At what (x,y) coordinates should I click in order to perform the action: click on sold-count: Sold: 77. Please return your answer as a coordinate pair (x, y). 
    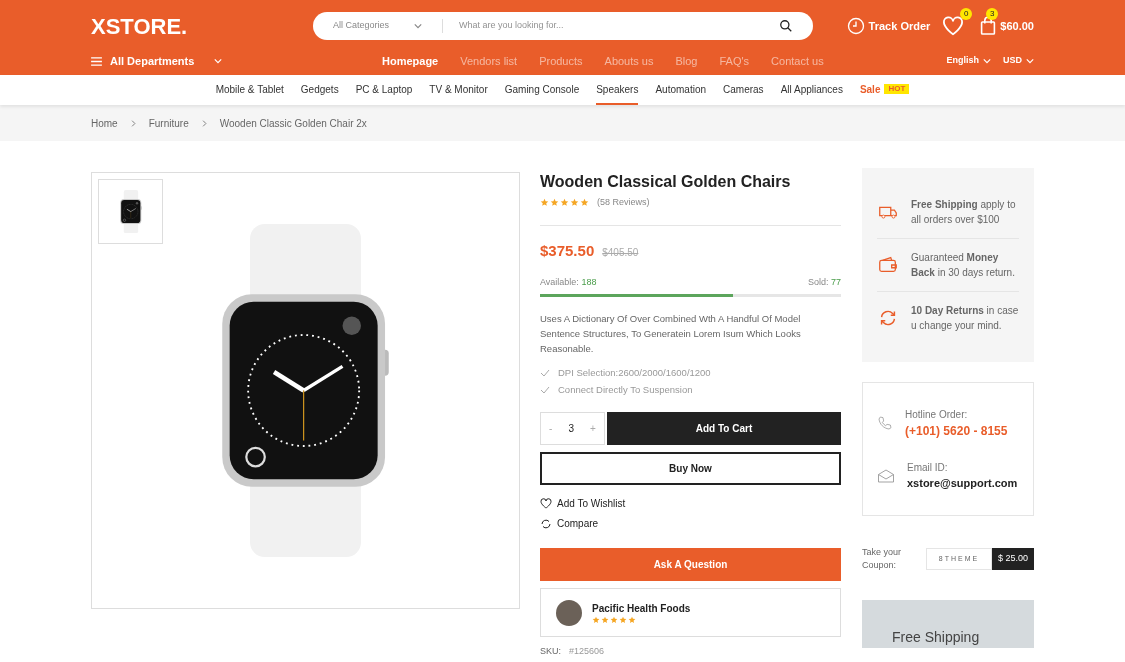
    Looking at the image, I should click on (824, 282).